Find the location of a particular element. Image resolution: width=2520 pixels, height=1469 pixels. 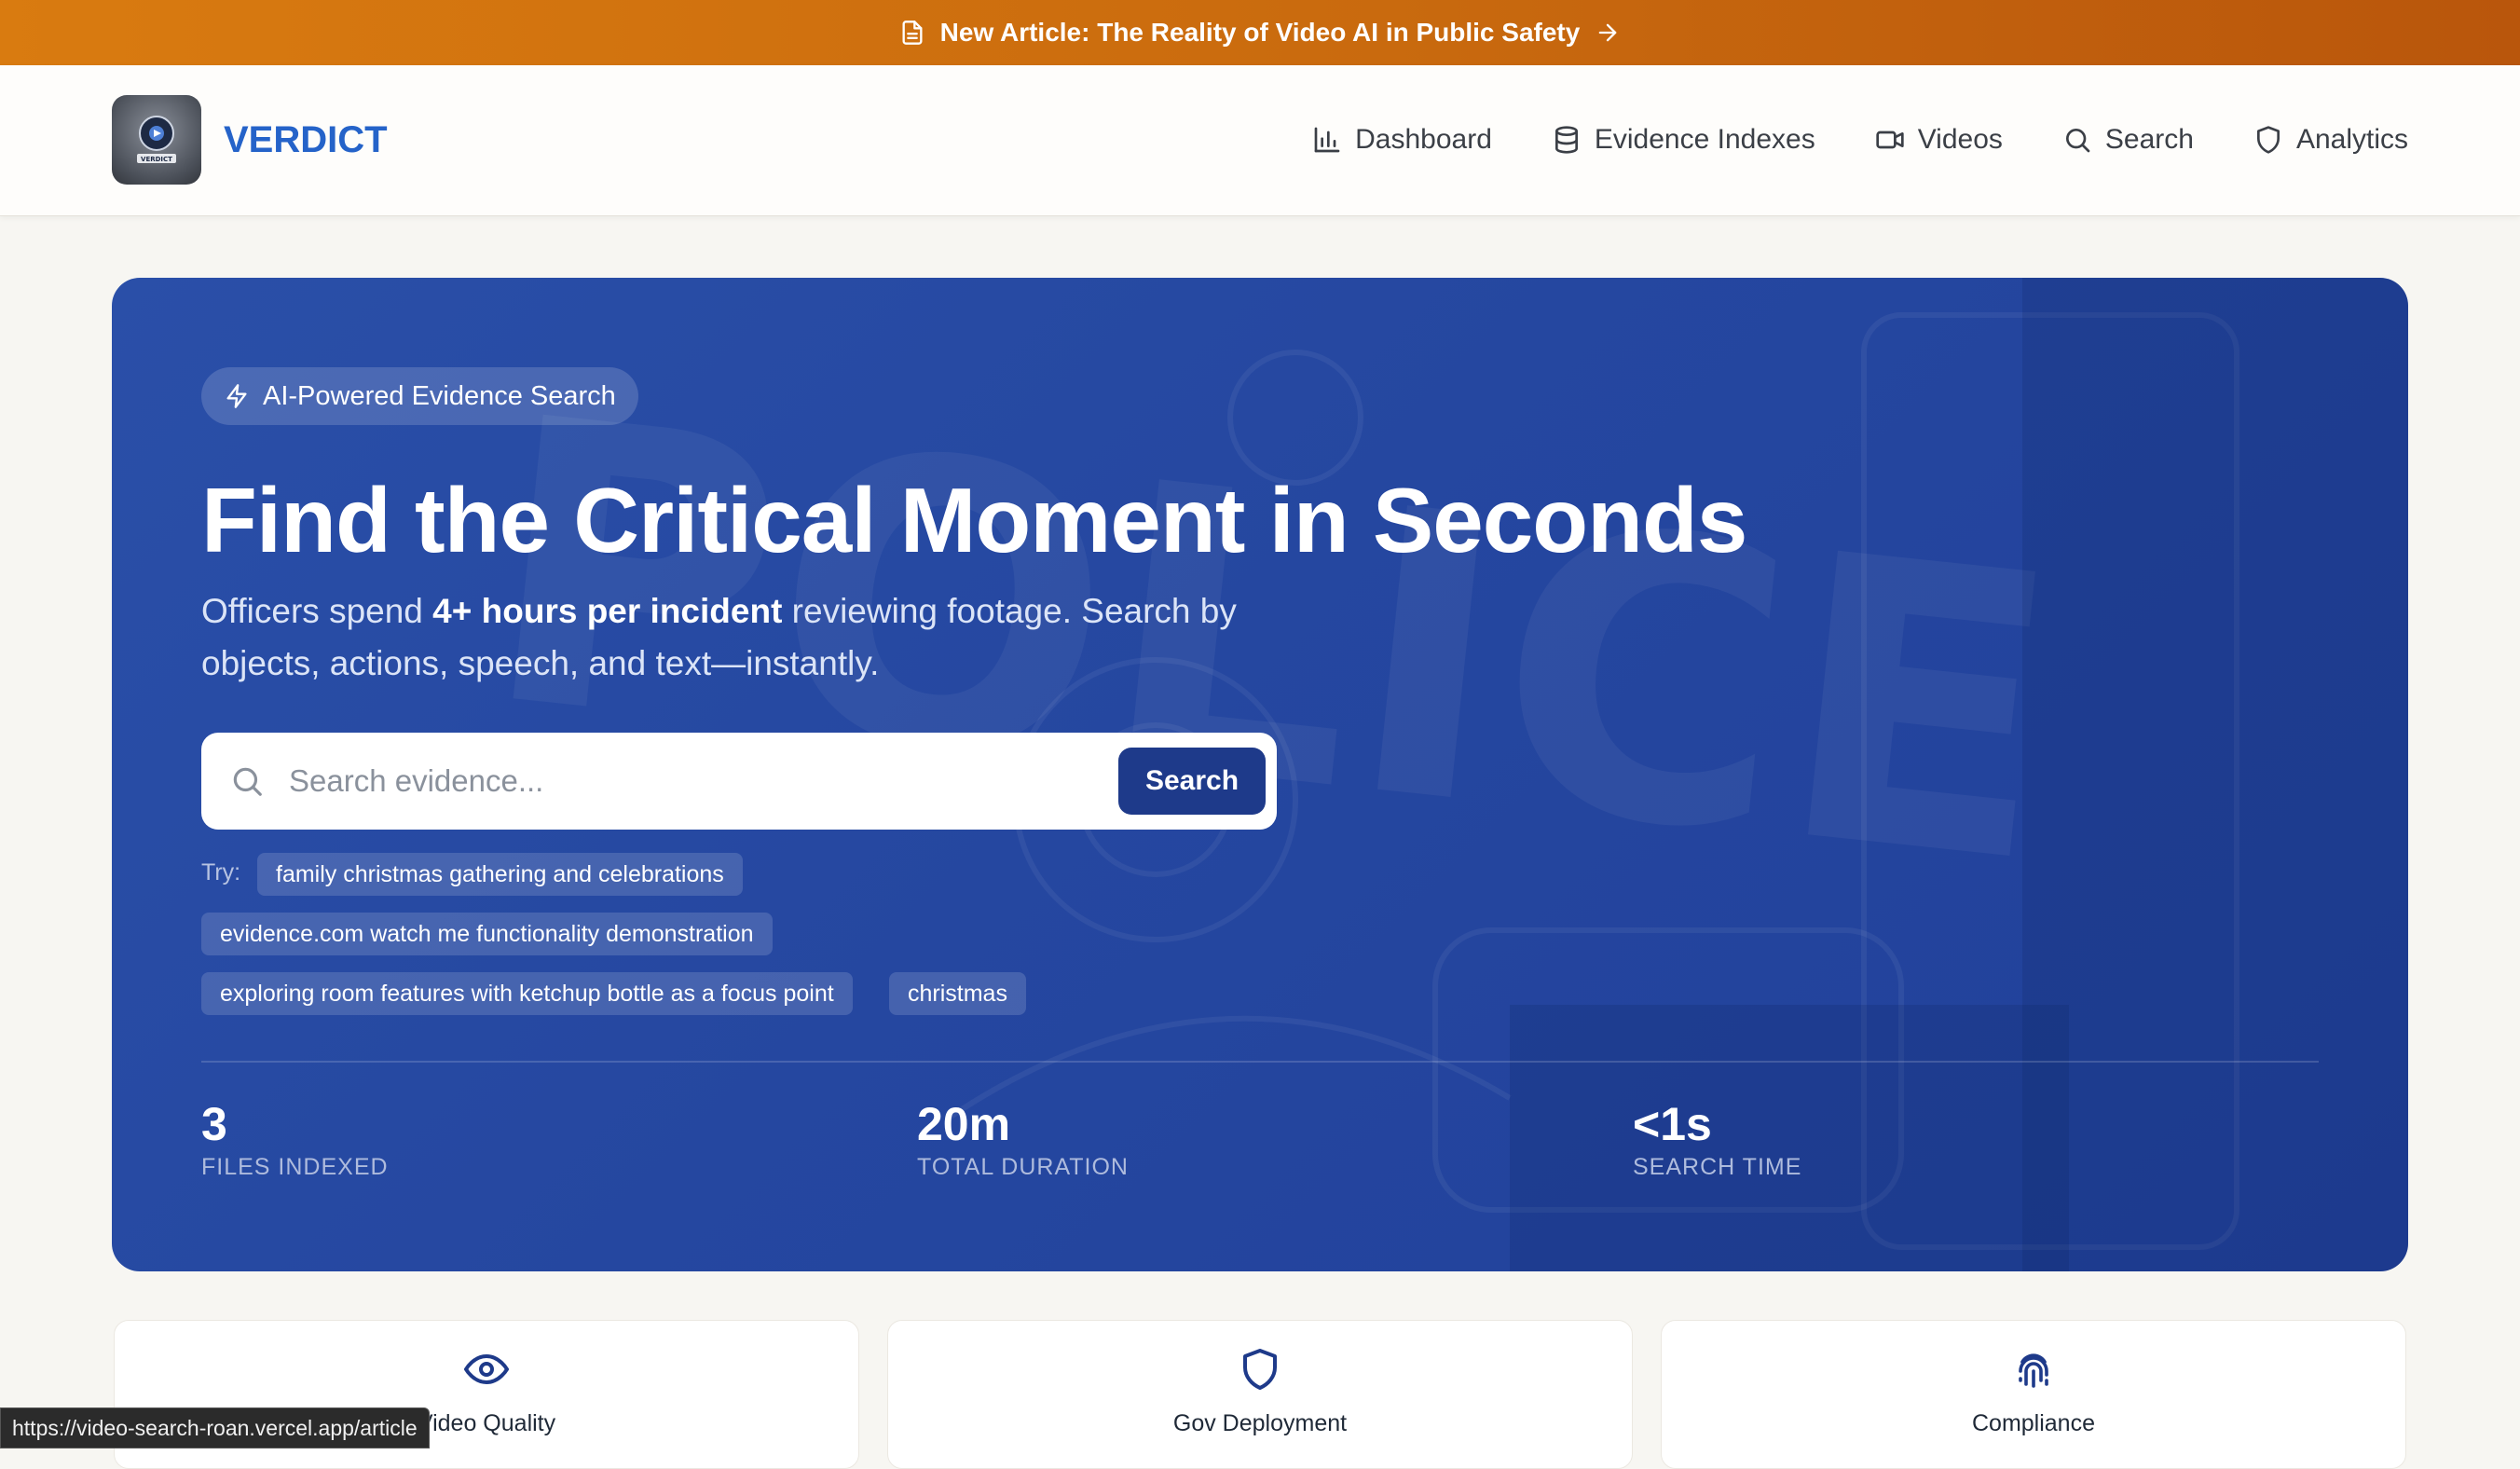

search-input is located at coordinates (652, 781).